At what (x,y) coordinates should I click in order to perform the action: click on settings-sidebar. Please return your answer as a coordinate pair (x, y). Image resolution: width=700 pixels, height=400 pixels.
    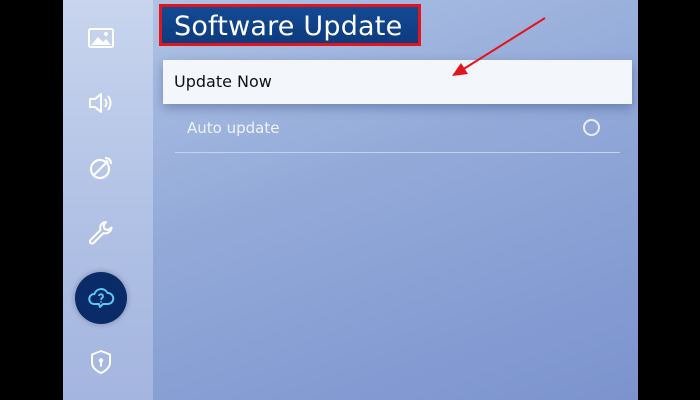
    Looking at the image, I should click on (108, 200).